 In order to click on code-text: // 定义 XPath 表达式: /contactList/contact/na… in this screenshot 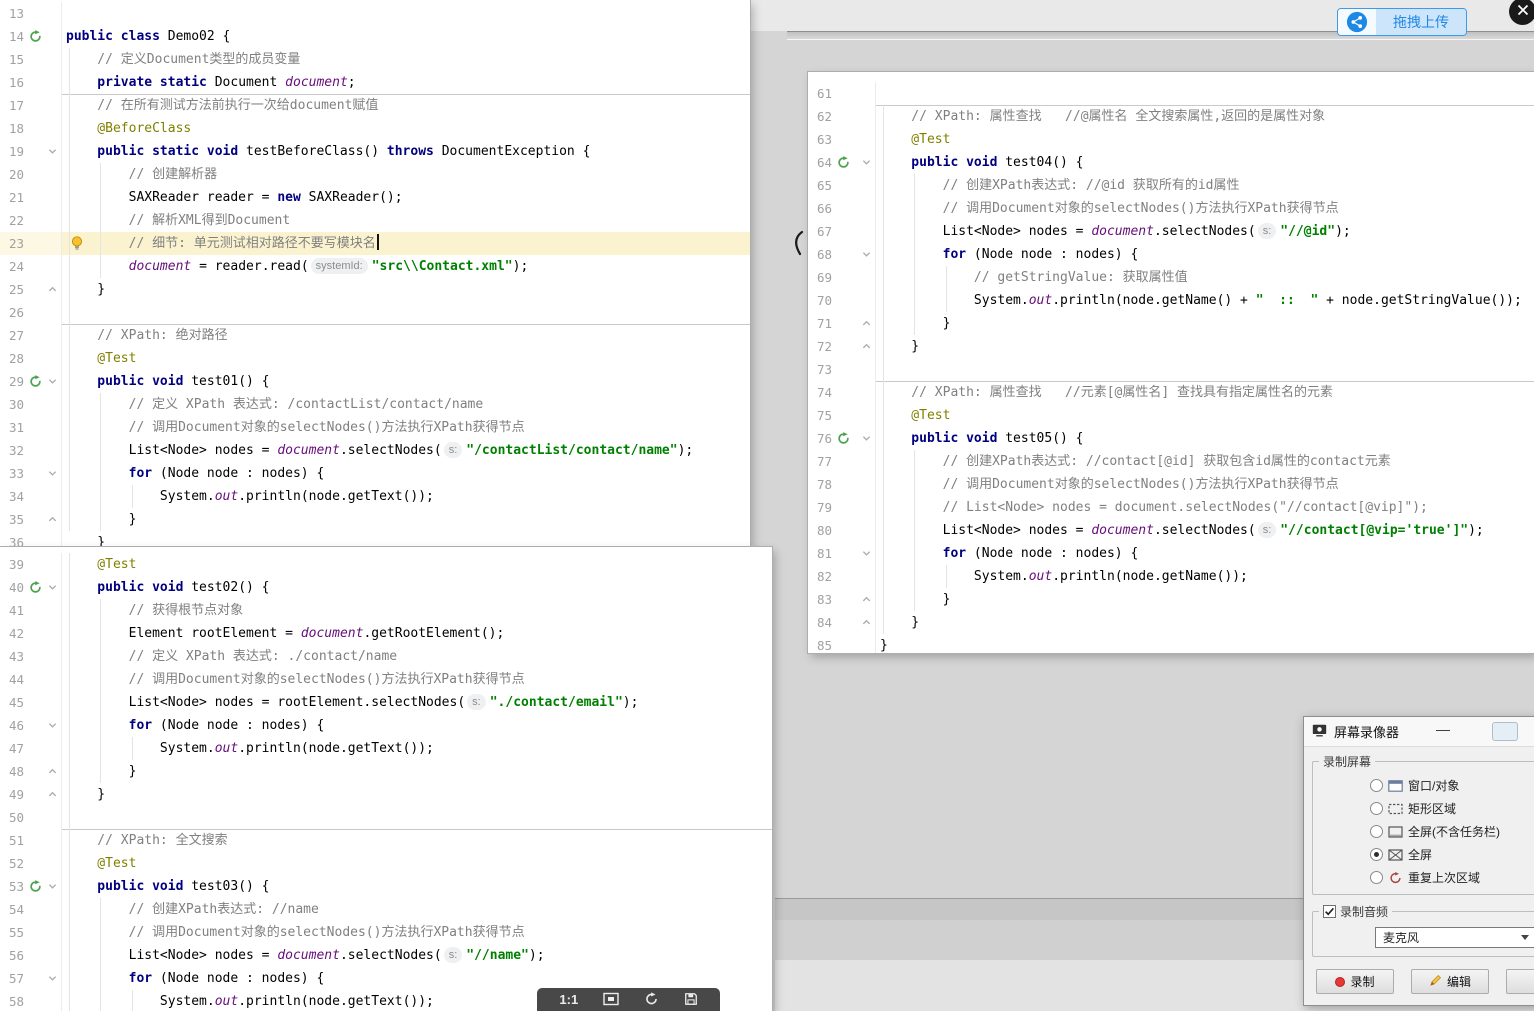, I will do `click(406, 404)`.